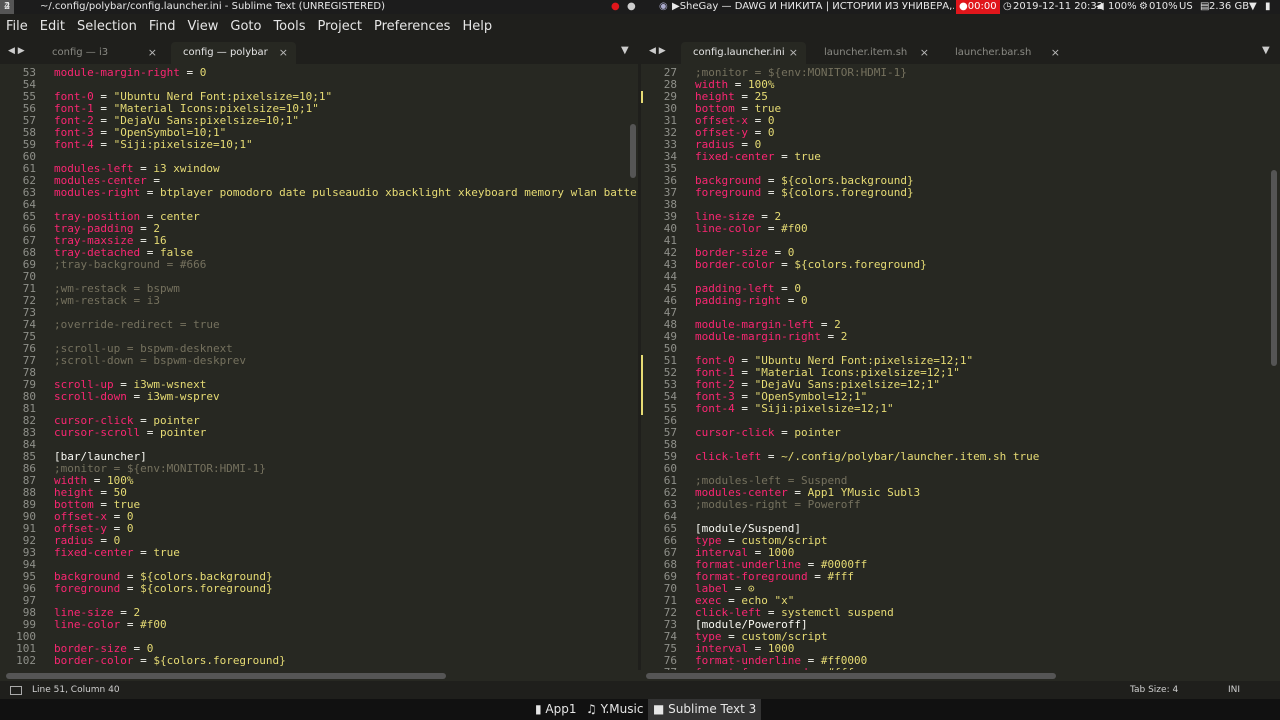 The width and height of the screenshot is (1280, 720). I want to click on workspace-button: 4, so click(7, 7).